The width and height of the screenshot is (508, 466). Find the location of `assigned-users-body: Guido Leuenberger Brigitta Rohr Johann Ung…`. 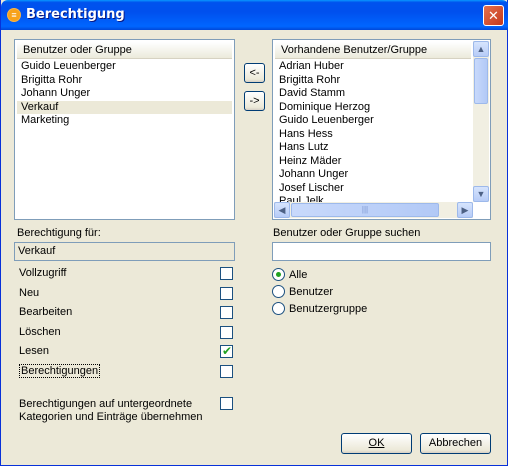

assigned-users-body: Guido Leuenberger Brigitta Rohr Johann Ung… is located at coordinates (124, 139).